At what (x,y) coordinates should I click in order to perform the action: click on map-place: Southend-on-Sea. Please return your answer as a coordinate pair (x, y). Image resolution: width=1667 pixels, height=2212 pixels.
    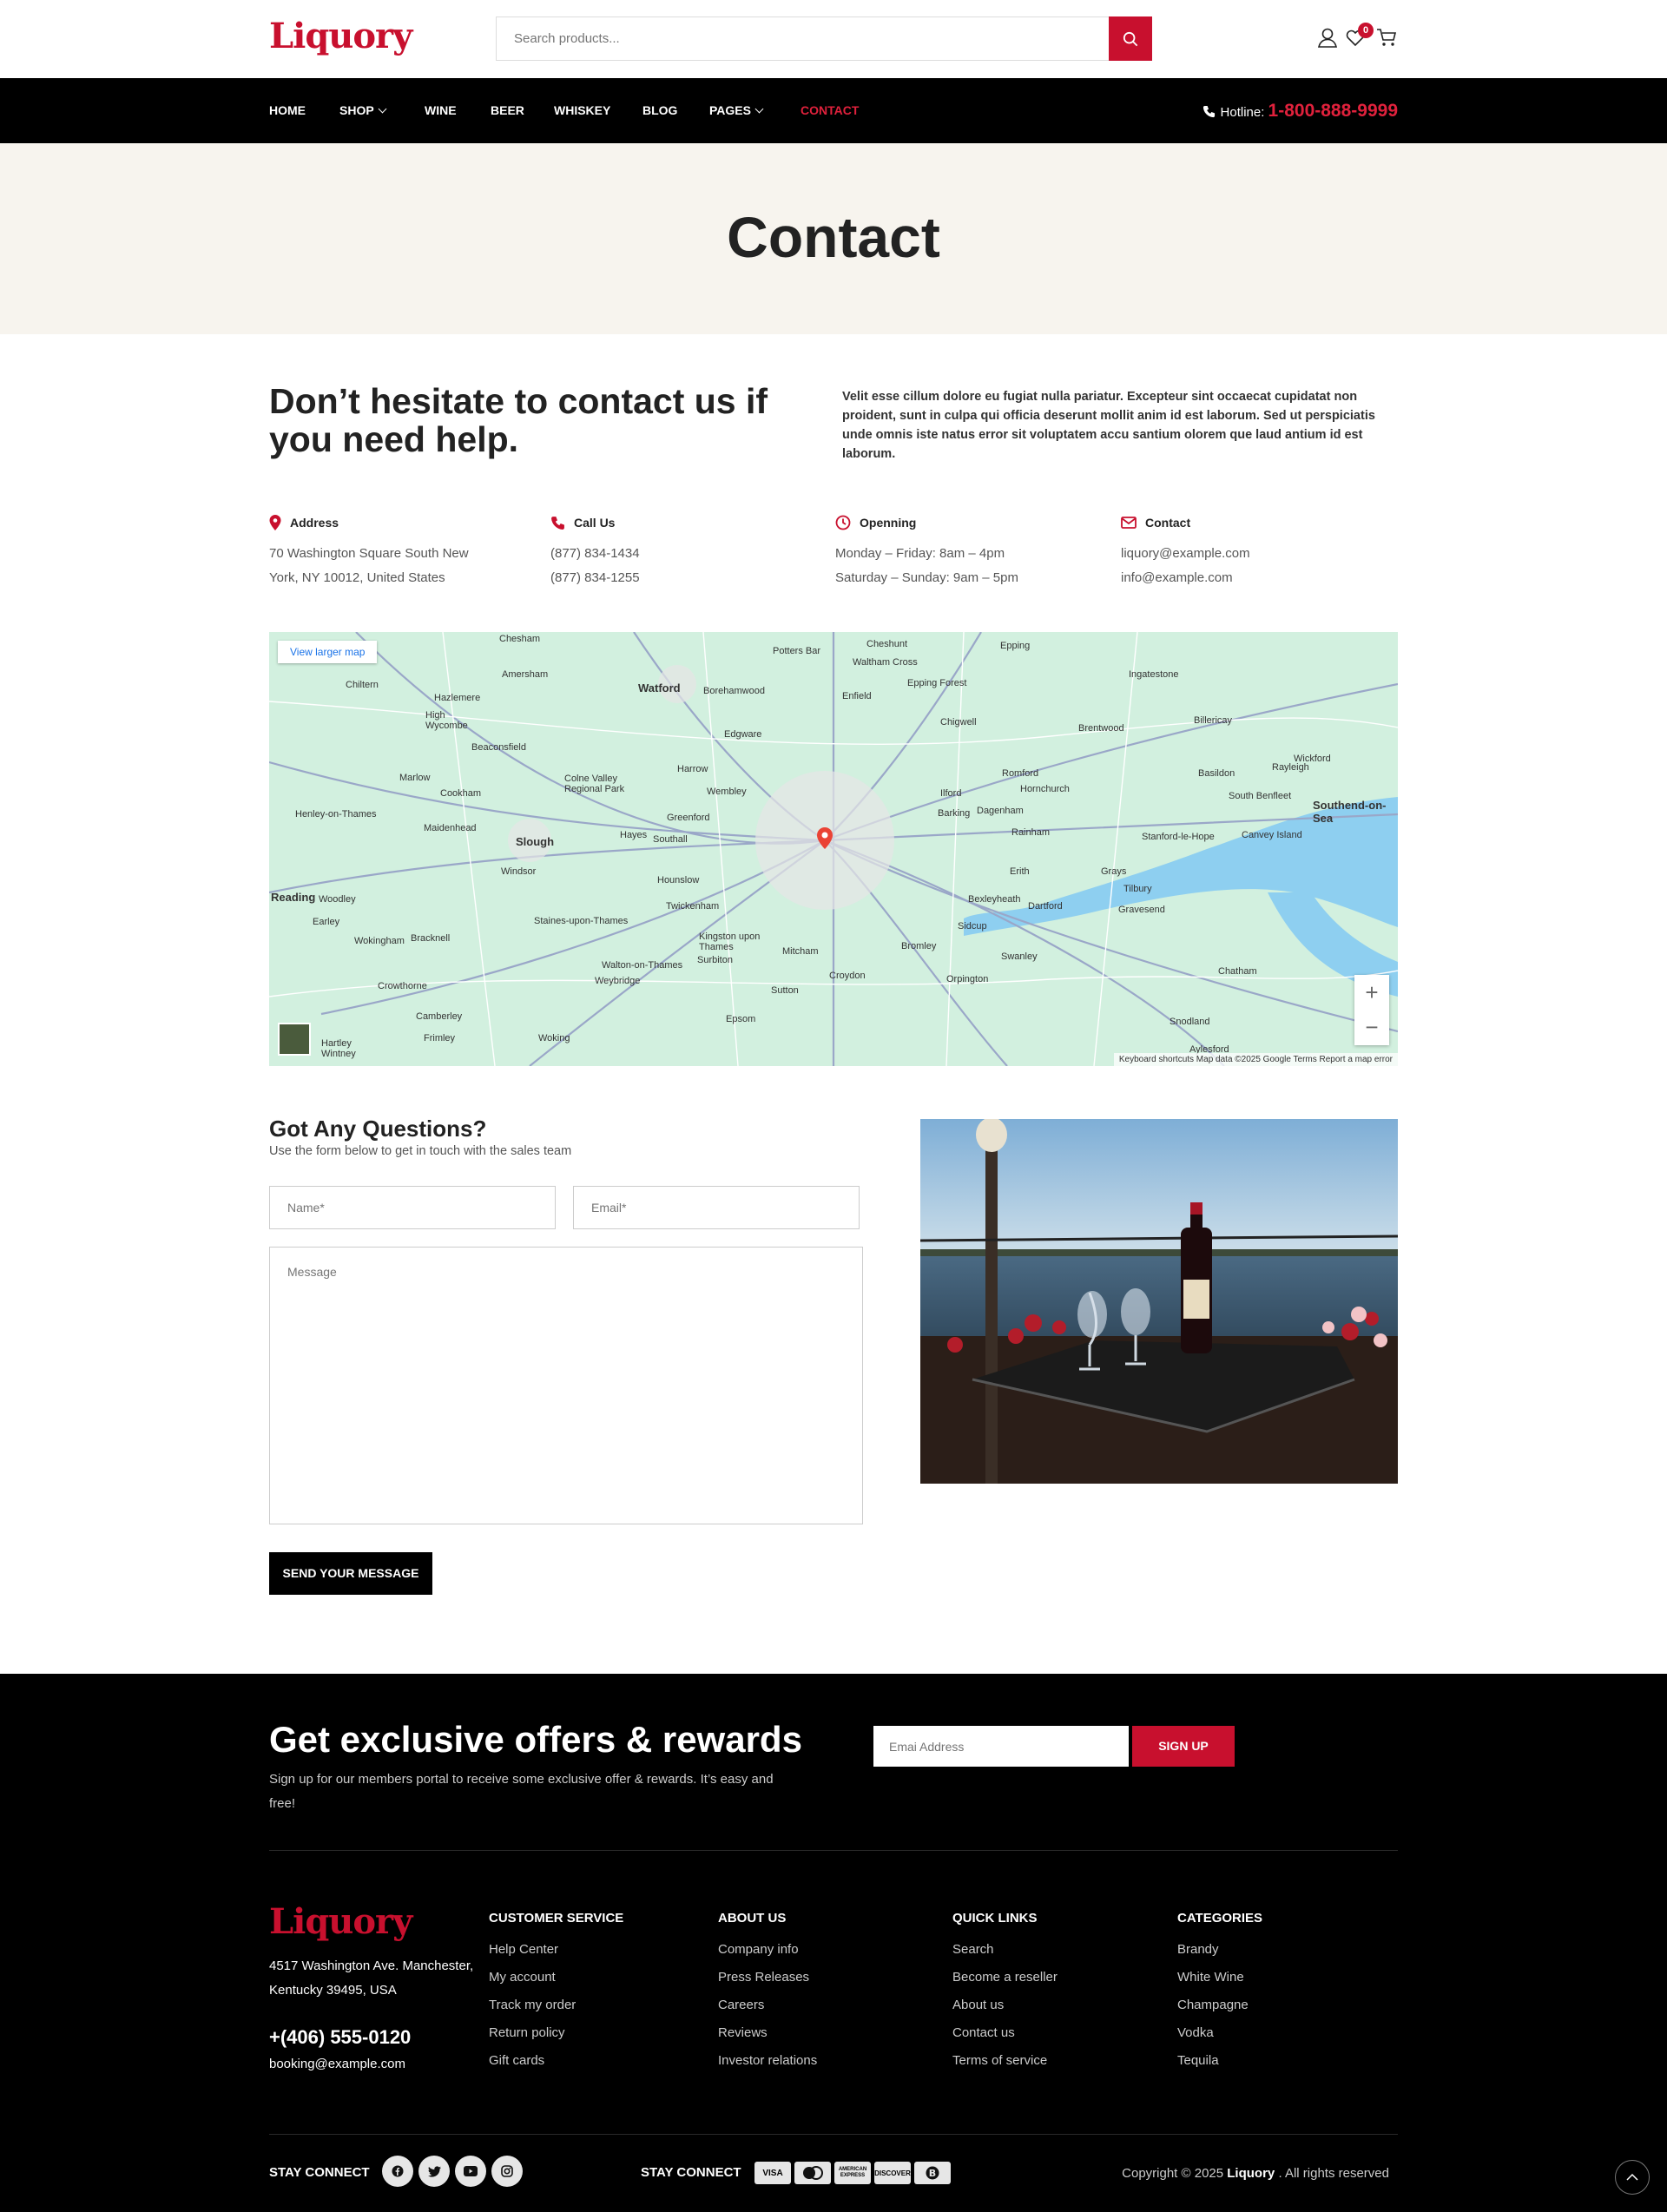
    Looking at the image, I should click on (1350, 812).